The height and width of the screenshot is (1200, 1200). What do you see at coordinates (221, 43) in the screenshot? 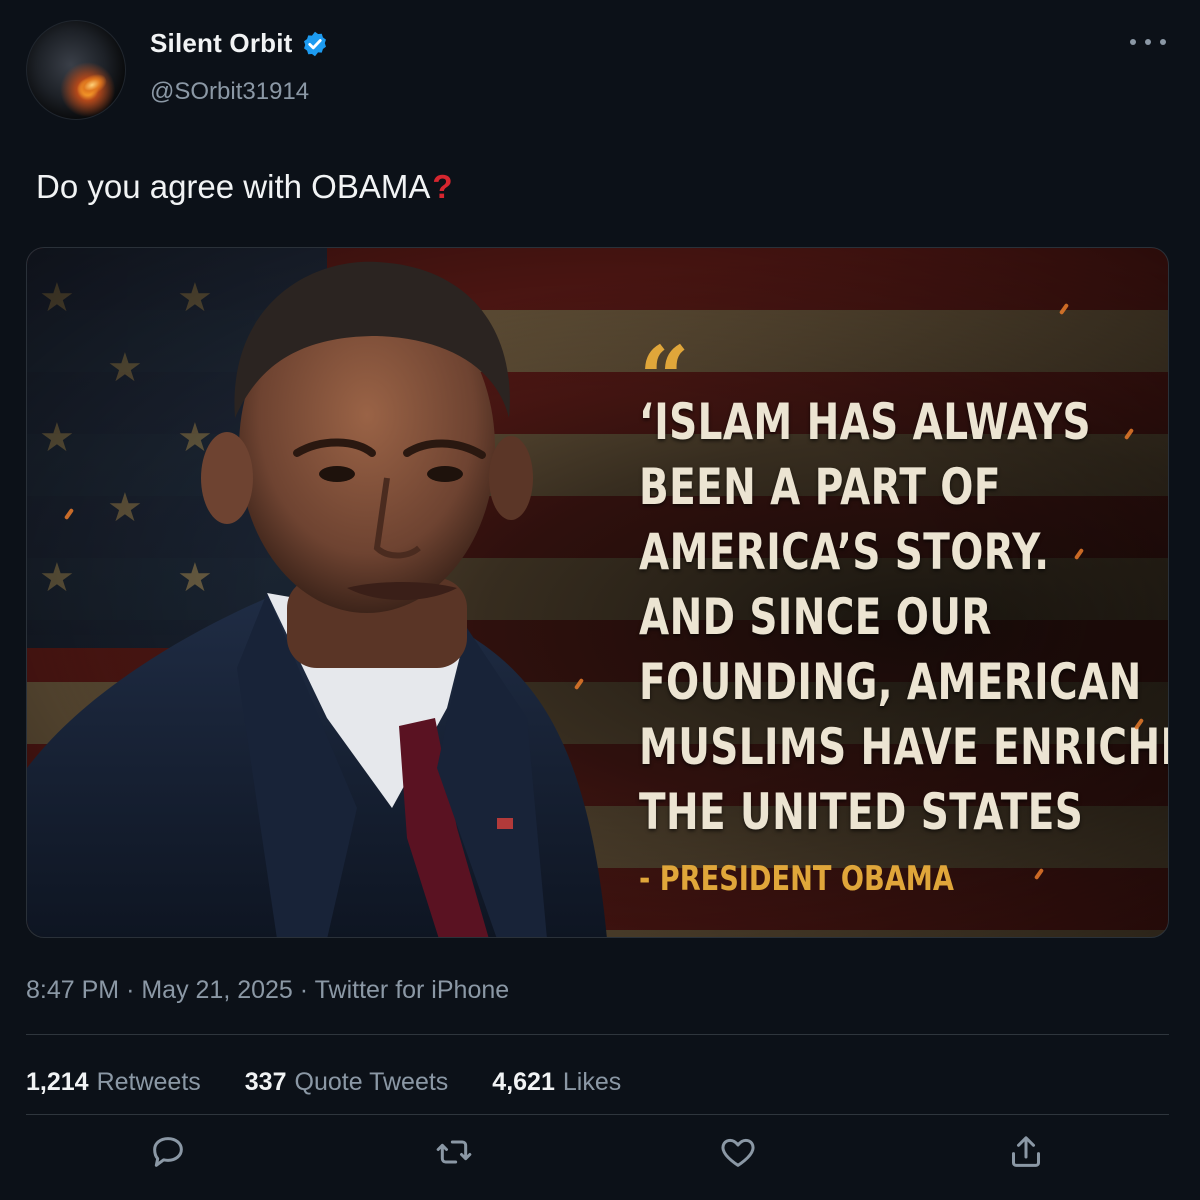
I see `display-name: Silent Orbit` at bounding box center [221, 43].